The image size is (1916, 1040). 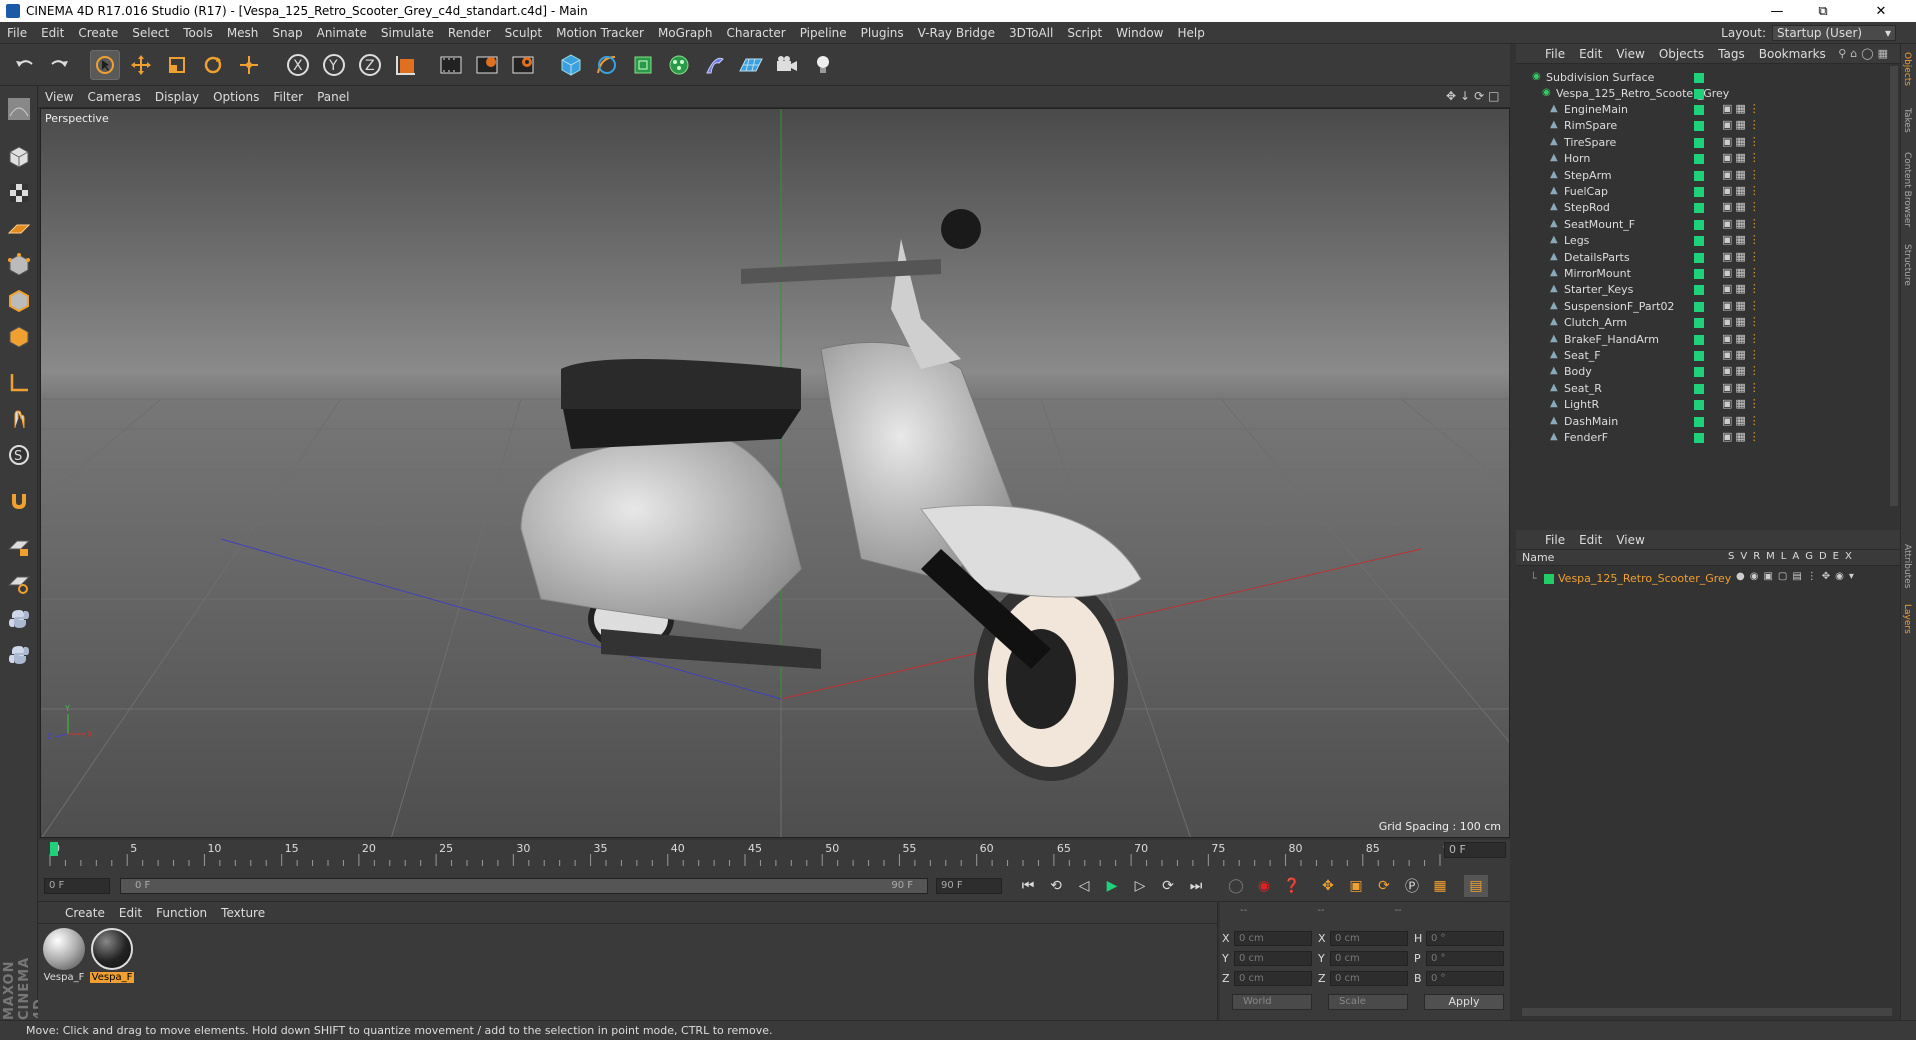 What do you see at coordinates (1907, 265) in the screenshot?
I see `tab-structure: Structure` at bounding box center [1907, 265].